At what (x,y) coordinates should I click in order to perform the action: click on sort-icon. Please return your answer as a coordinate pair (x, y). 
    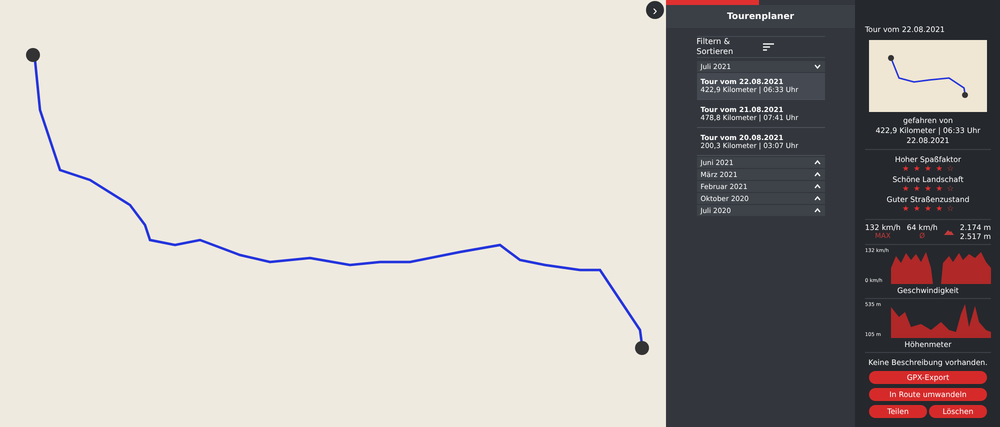
    Looking at the image, I should click on (768, 47).